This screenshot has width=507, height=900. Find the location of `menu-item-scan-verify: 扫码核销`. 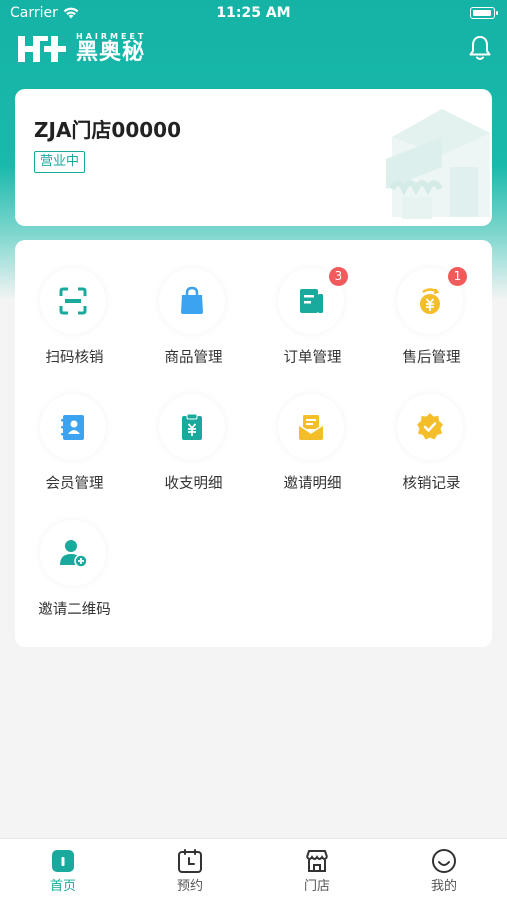

menu-item-scan-verify: 扫码核销 is located at coordinates (74, 303).